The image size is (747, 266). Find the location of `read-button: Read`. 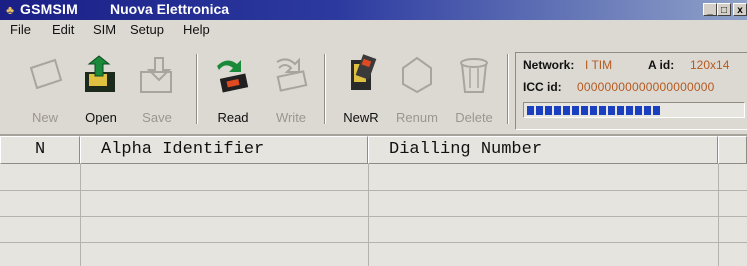

read-button: Read is located at coordinates (233, 88).